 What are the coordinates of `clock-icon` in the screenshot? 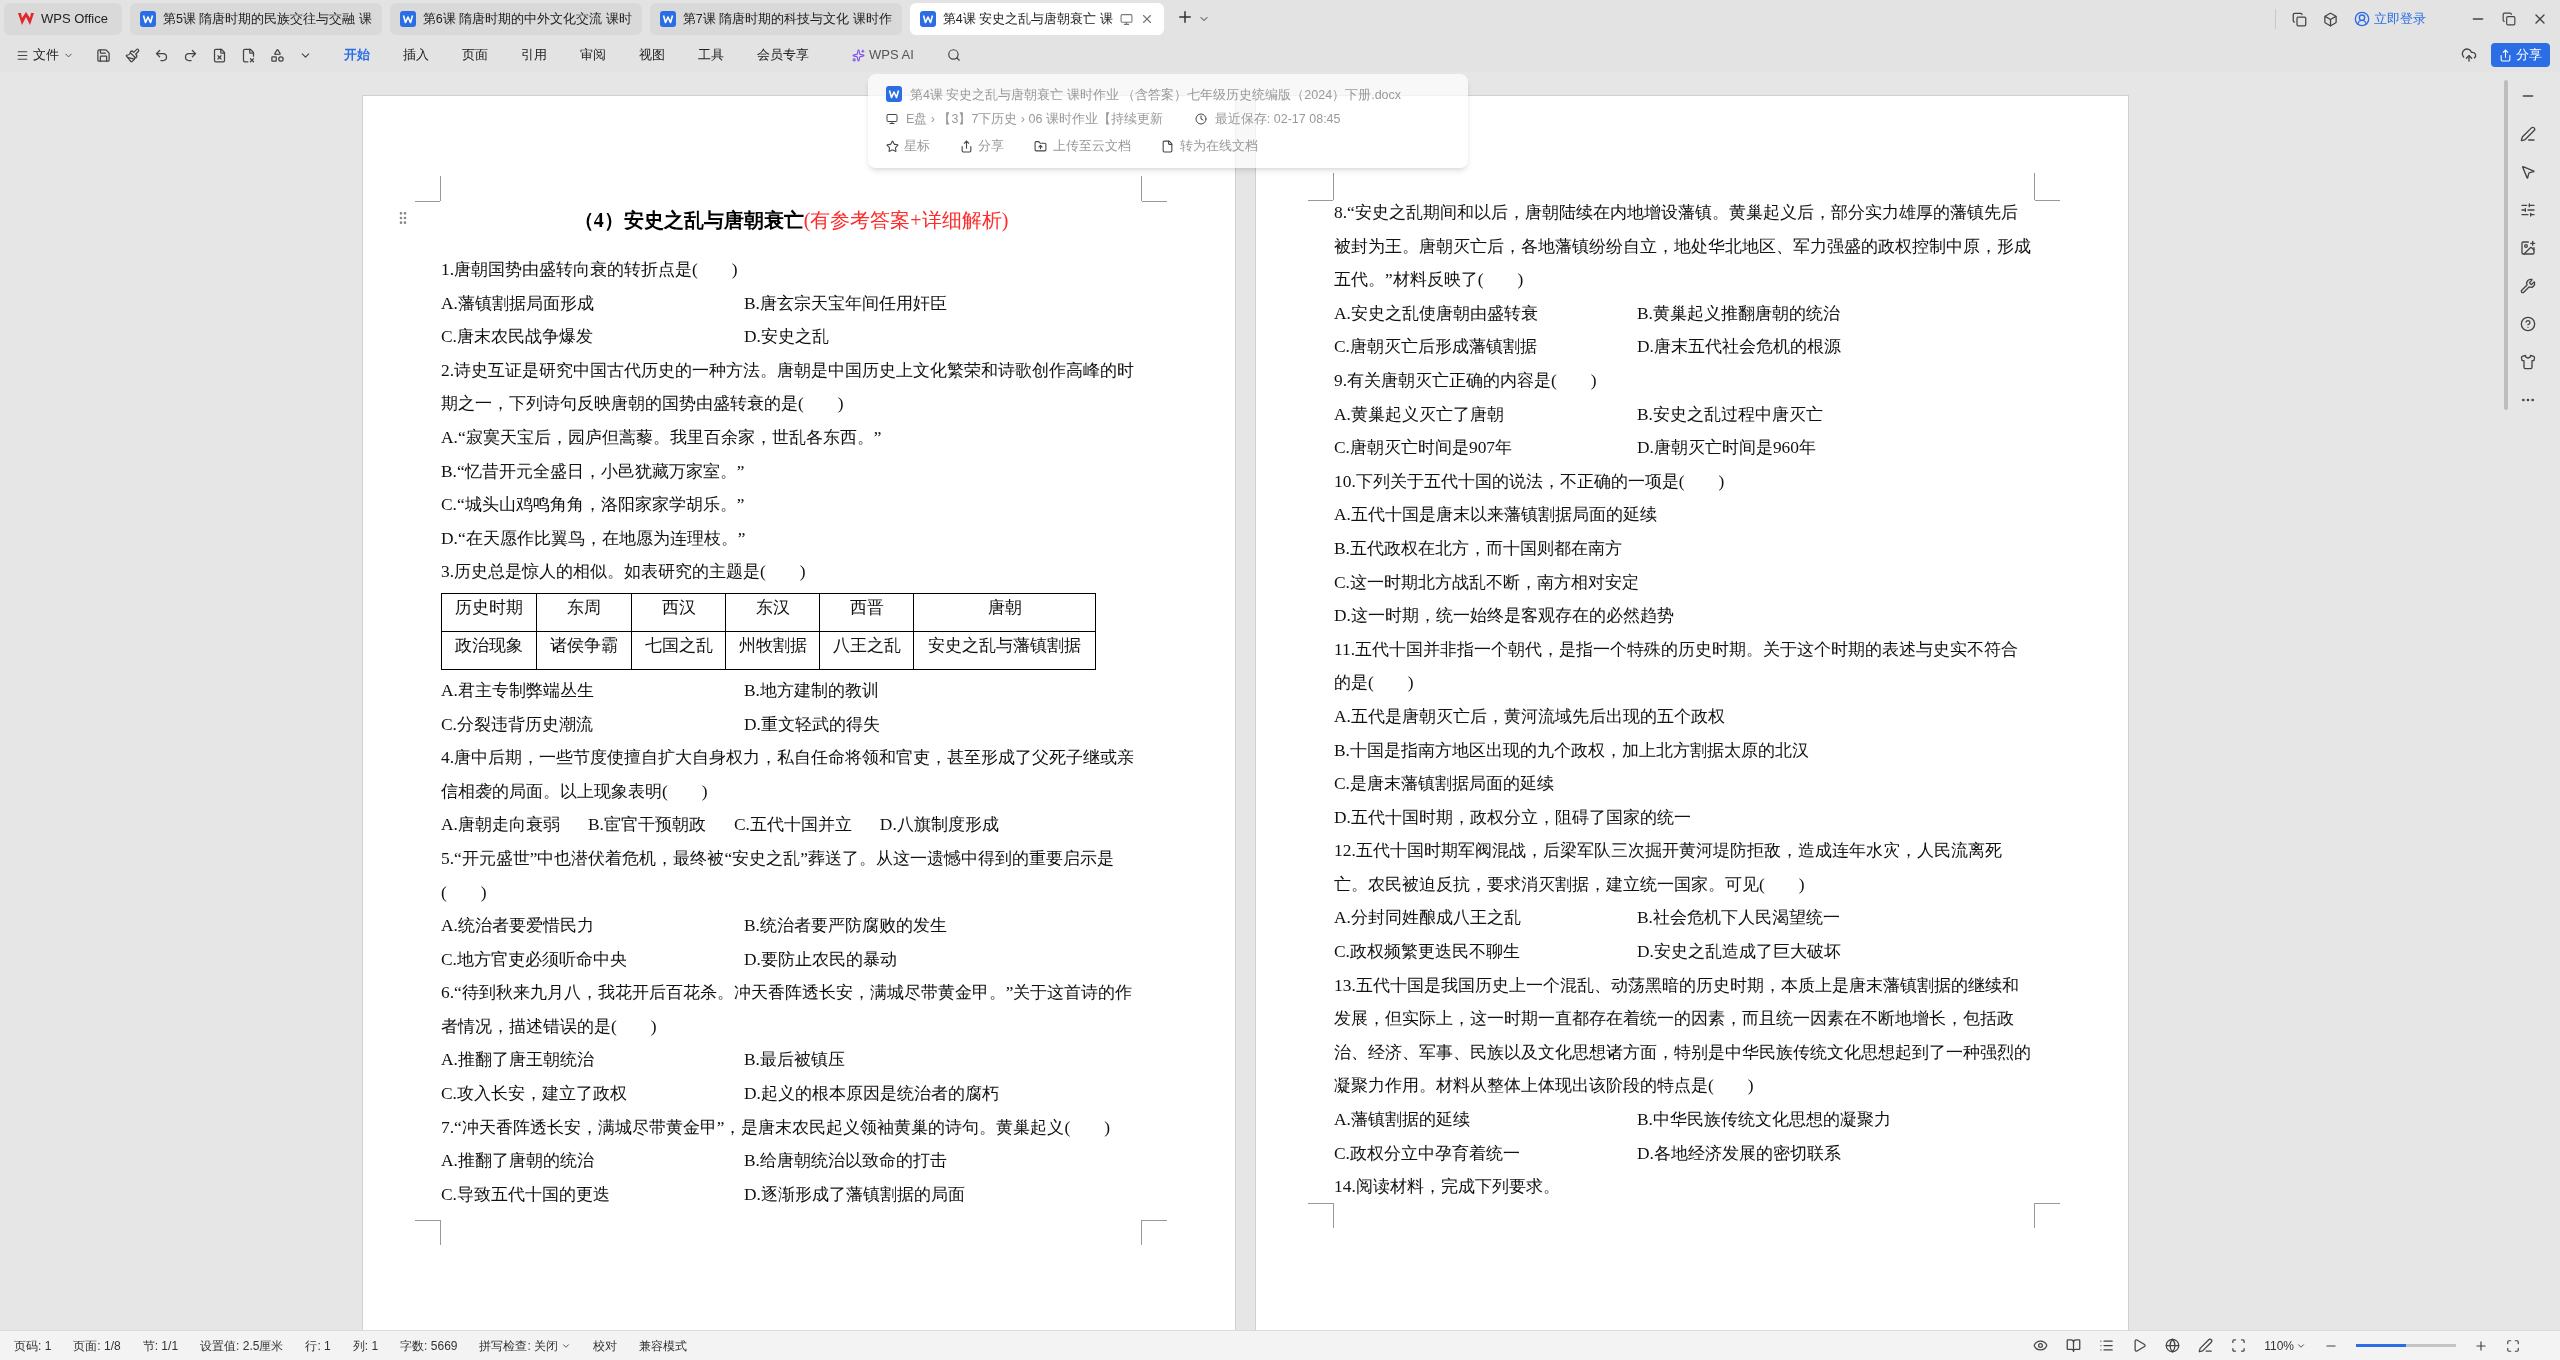 It's located at (1200, 119).